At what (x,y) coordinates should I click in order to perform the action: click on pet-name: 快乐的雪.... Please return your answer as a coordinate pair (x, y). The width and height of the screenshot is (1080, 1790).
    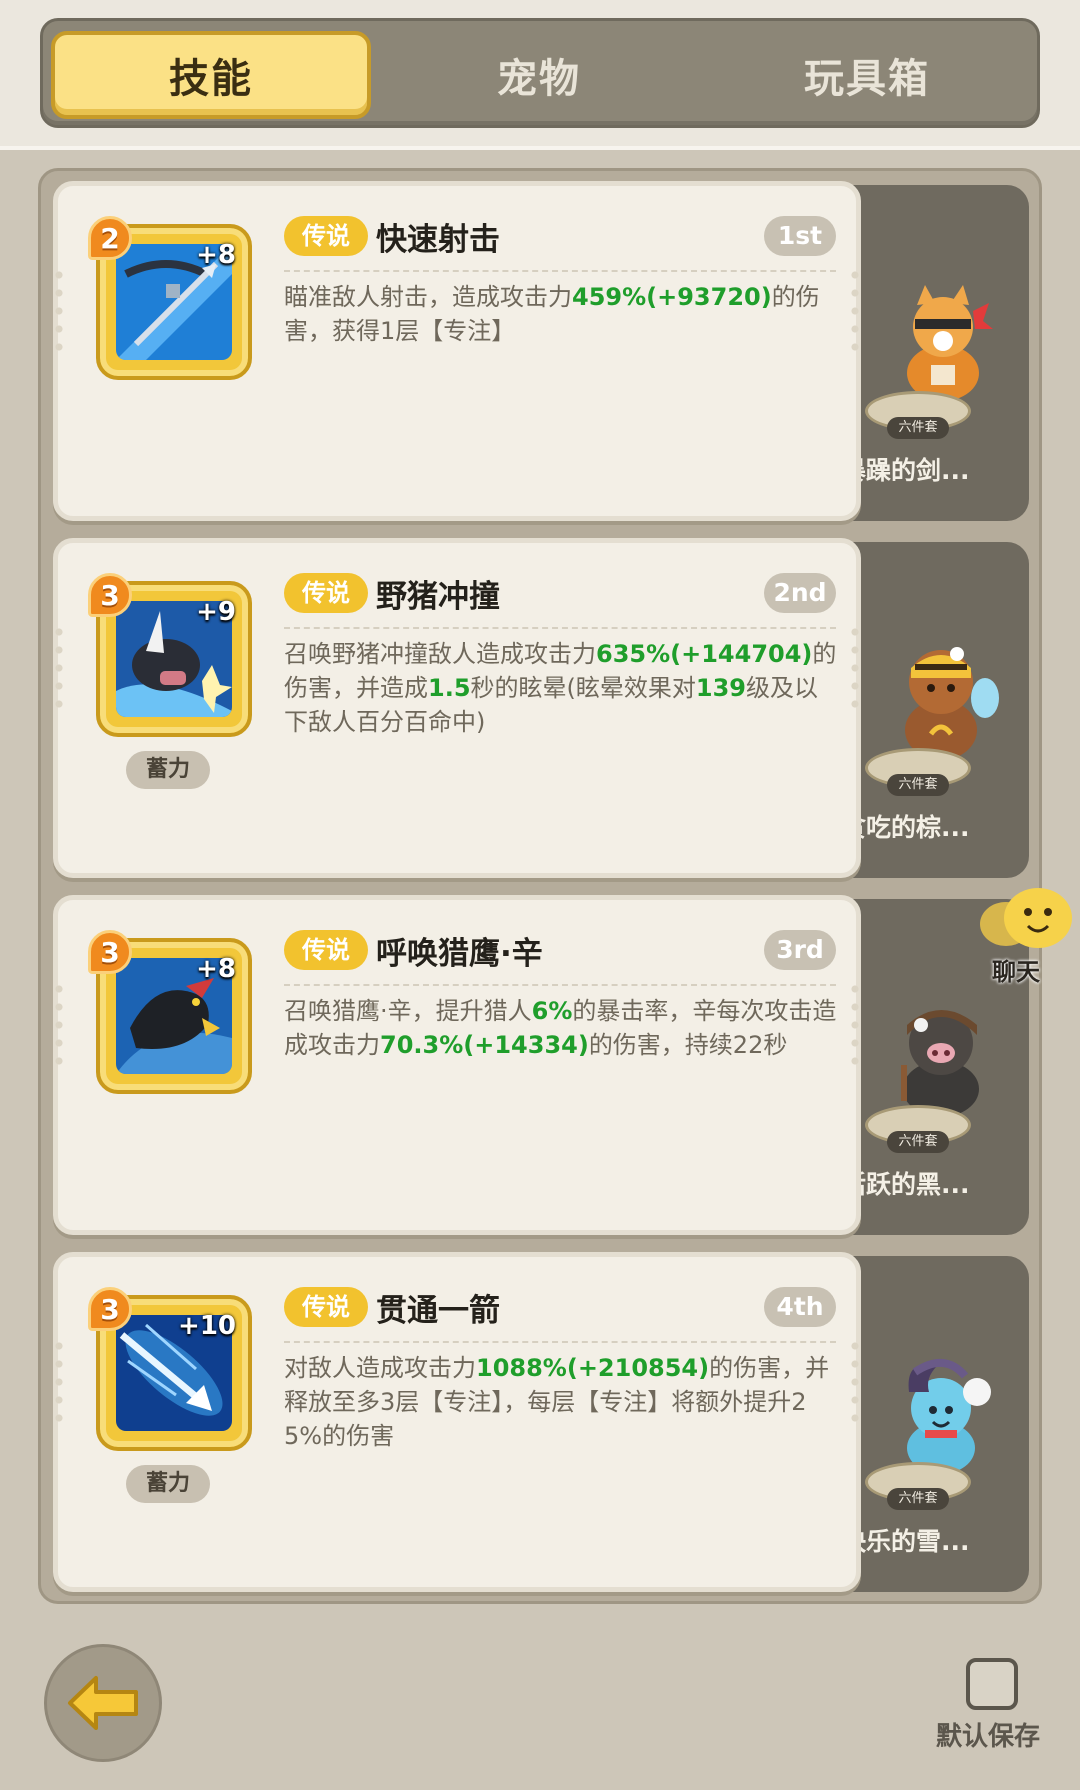
    Looking at the image, I should click on (905, 1541).